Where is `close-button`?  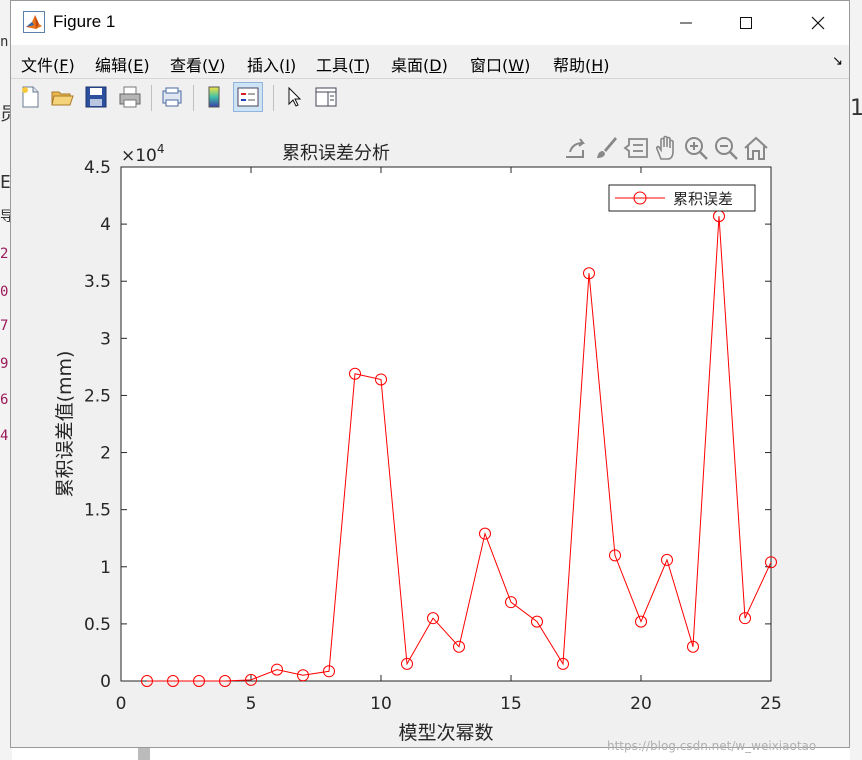 close-button is located at coordinates (818, 23).